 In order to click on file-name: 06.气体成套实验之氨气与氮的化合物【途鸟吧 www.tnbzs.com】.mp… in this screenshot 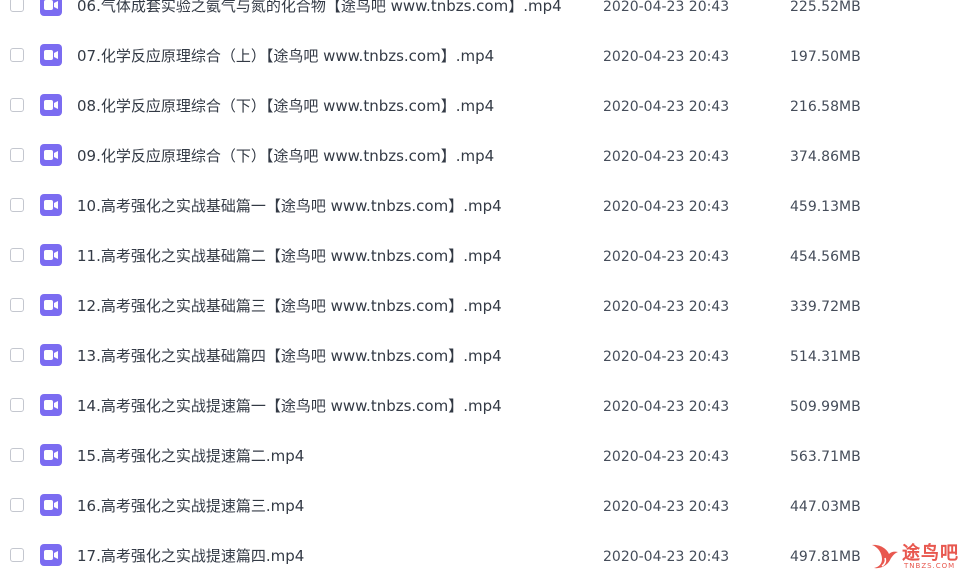, I will do `click(334, 8)`.